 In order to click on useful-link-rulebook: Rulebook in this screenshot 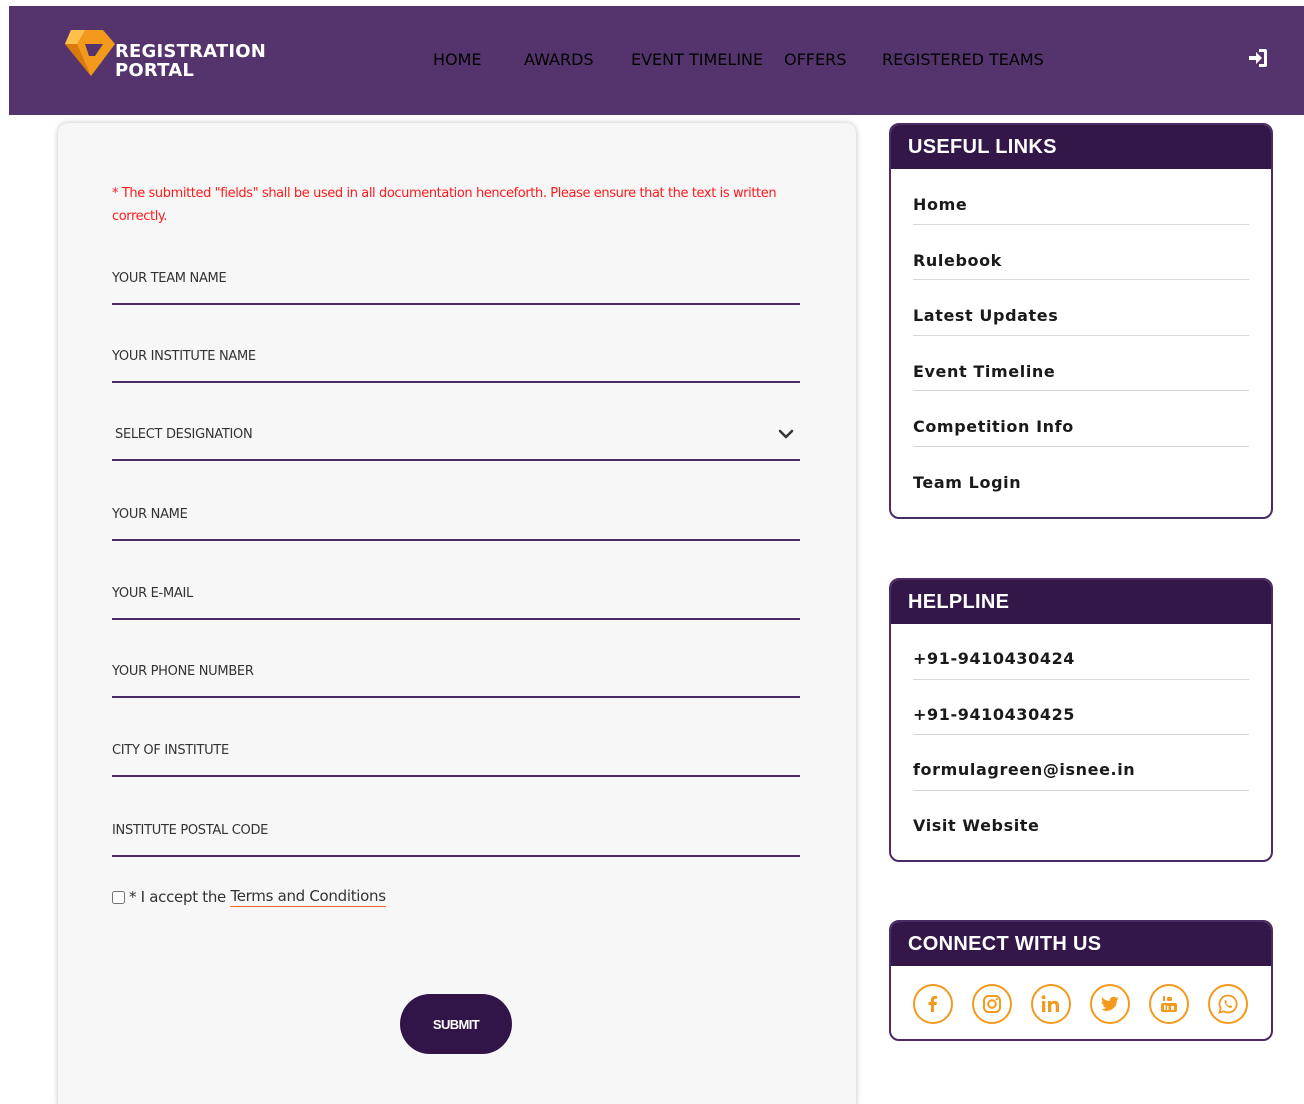, I will do `click(1081, 252)`.